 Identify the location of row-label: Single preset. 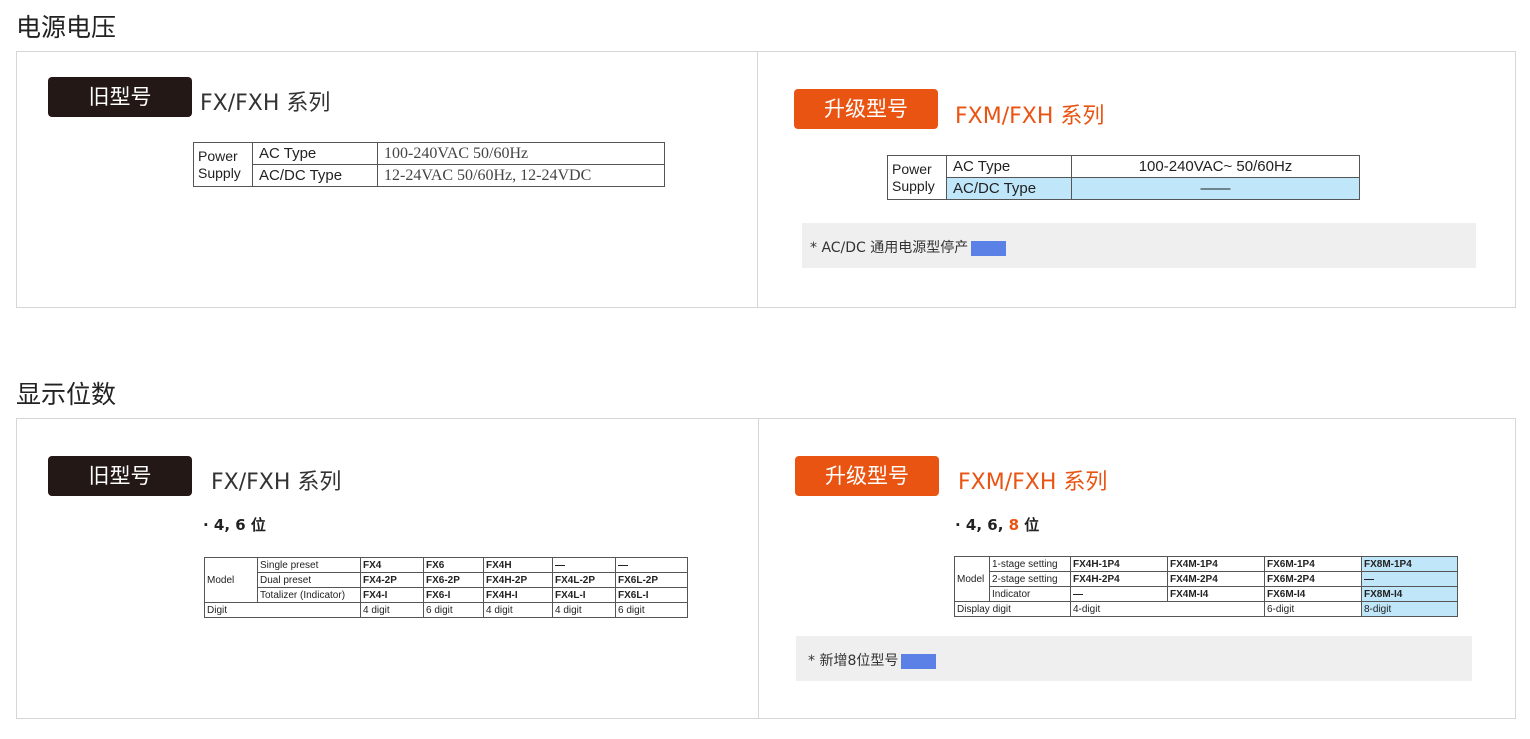
(309, 565).